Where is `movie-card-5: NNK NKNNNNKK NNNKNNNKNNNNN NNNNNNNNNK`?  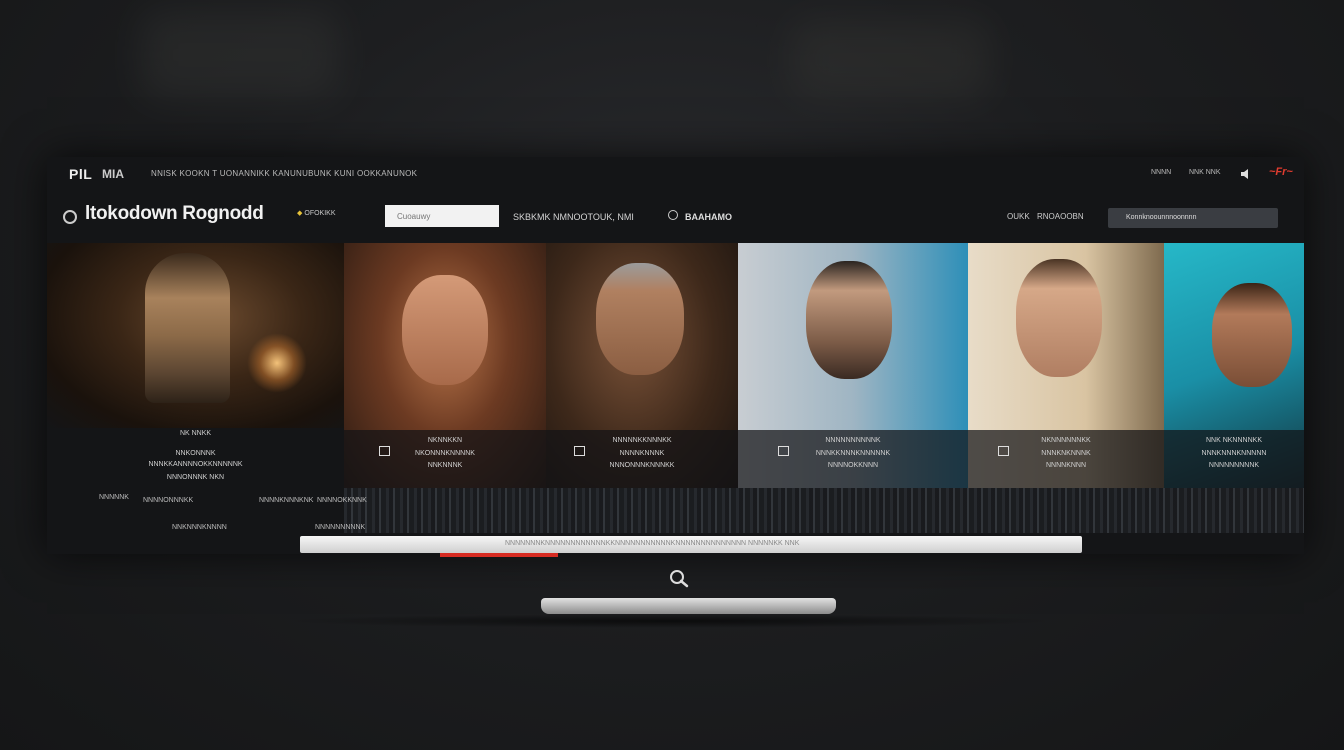
movie-card-5: NNK NKNNNNKK NNNKNNNKNNNNN NNNNNNNNNK is located at coordinates (1234, 365).